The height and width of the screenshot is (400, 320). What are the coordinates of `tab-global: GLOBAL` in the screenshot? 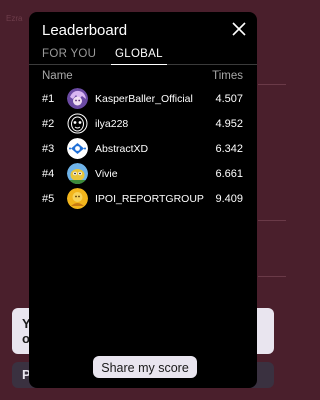 It's located at (139, 56).